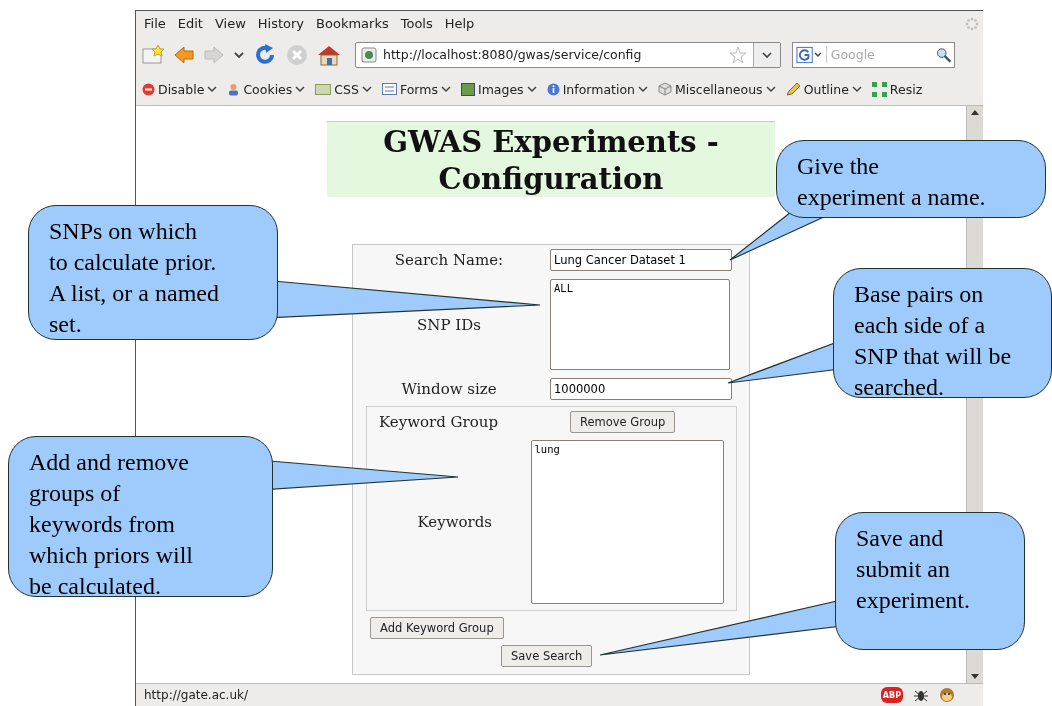 This screenshot has height=706, width=1052. What do you see at coordinates (461, 23) in the screenshot?
I see `menu-item: Help` at bounding box center [461, 23].